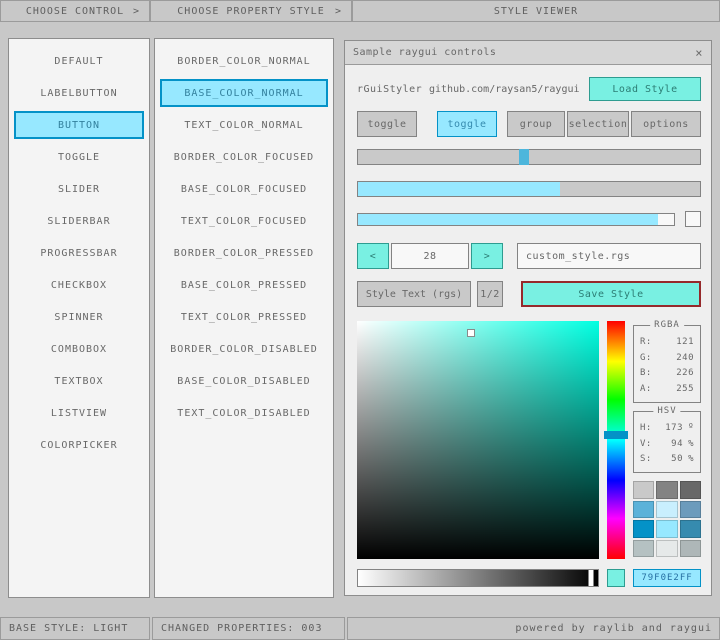  Describe the element at coordinates (667, 342) in the screenshot. I see `rgba-row-r: R: 121` at that location.